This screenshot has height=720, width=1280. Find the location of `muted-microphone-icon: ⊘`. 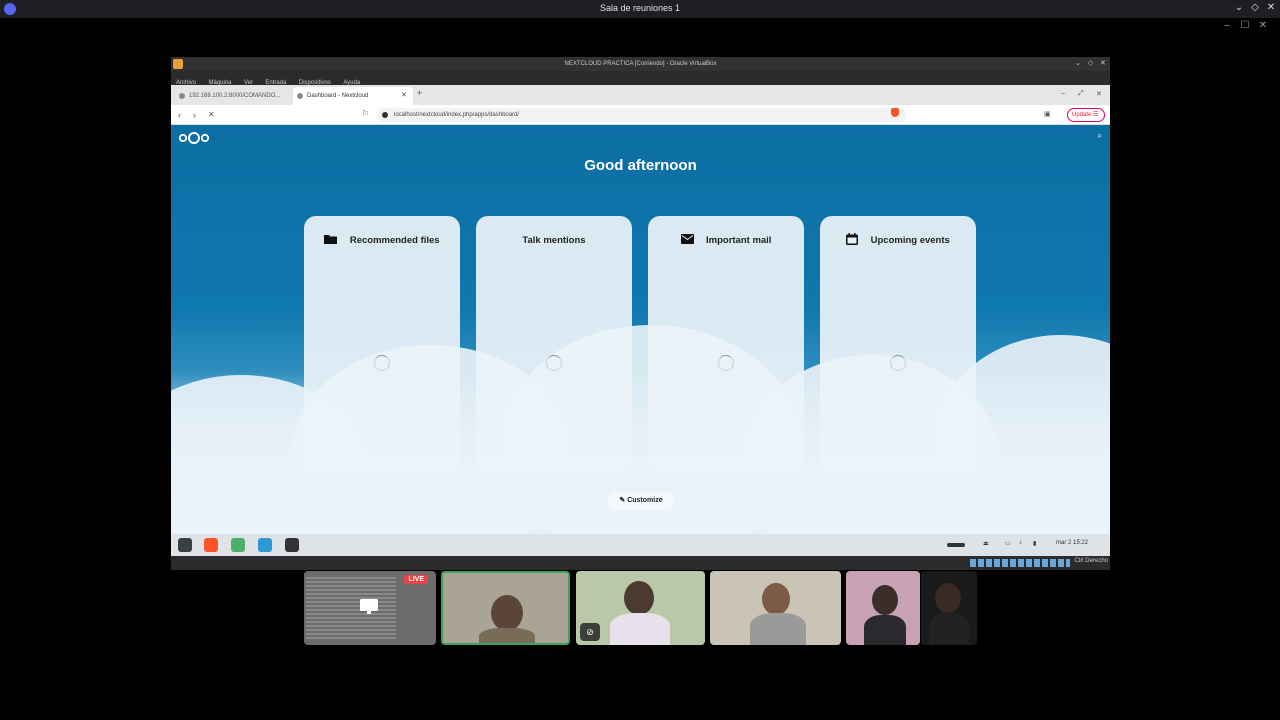

muted-microphone-icon: ⊘ is located at coordinates (590, 632).